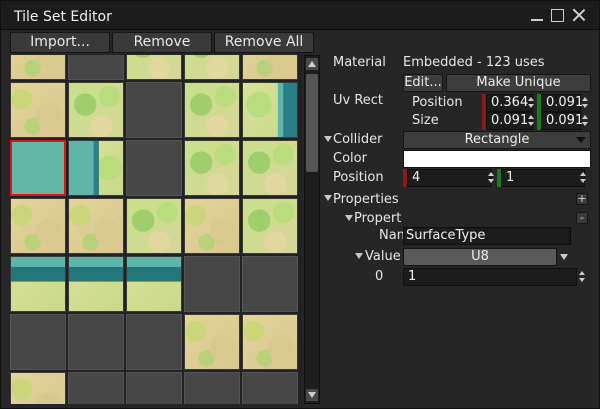 This screenshot has width=600, height=409. What do you see at coordinates (349, 218) in the screenshot?
I see `property-expand-icon` at bounding box center [349, 218].